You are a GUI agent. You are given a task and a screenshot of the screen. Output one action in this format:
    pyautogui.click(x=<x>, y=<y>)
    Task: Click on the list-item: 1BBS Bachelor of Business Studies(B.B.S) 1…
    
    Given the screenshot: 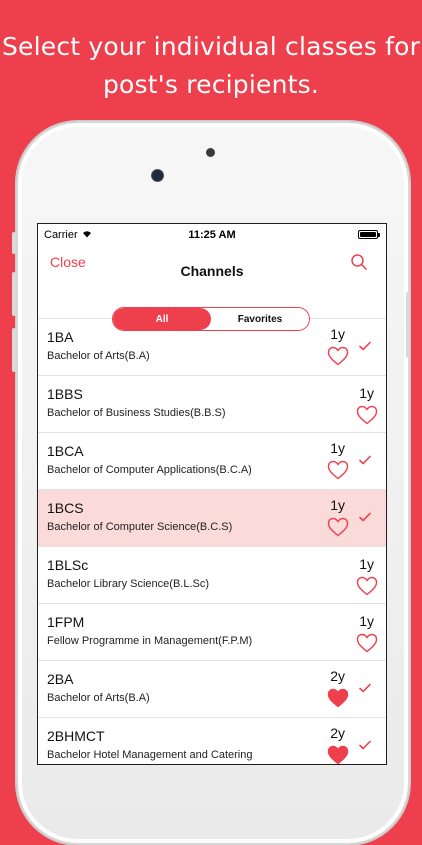 What is the action you would take?
    pyautogui.click(x=212, y=404)
    